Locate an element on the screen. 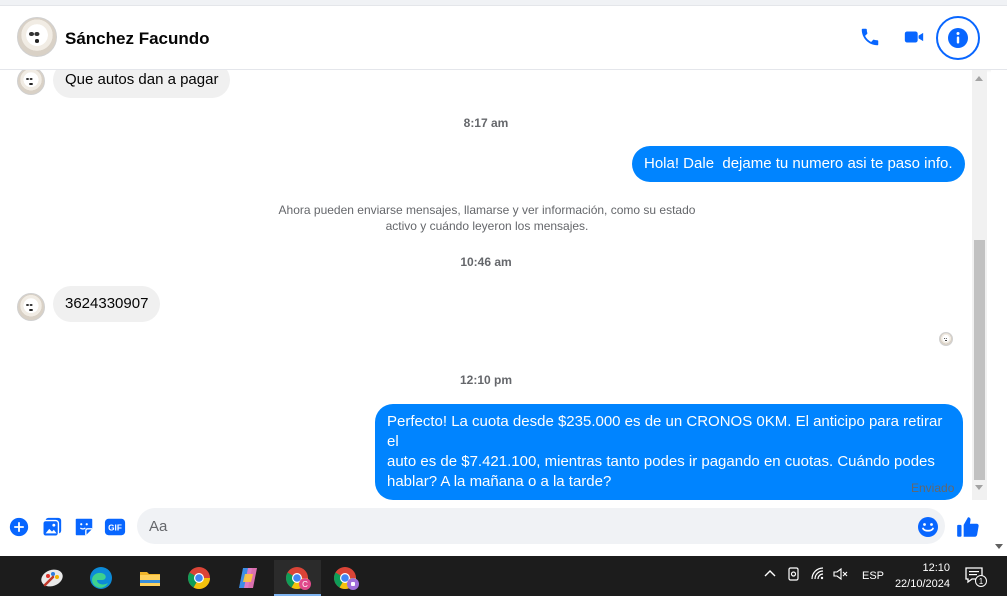 The width and height of the screenshot is (1007, 596). info-icon is located at coordinates (958, 38).